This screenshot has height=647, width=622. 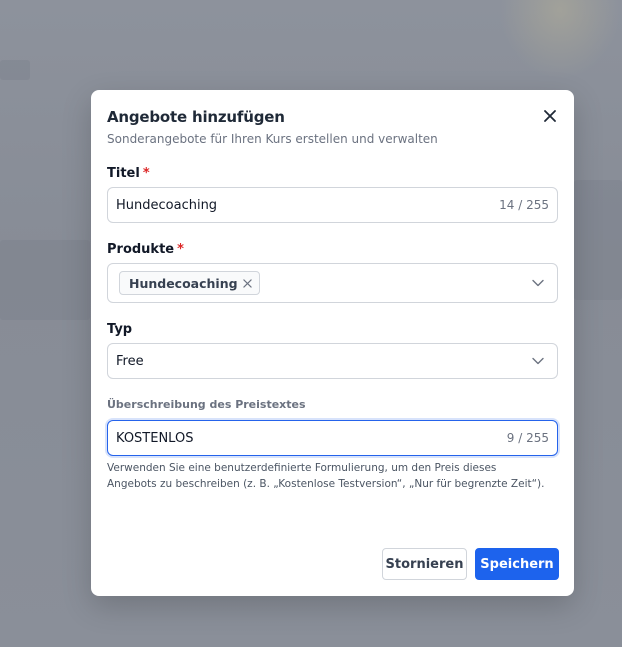 I want to click on product-tag: Hundecoaching, so click(x=189, y=283).